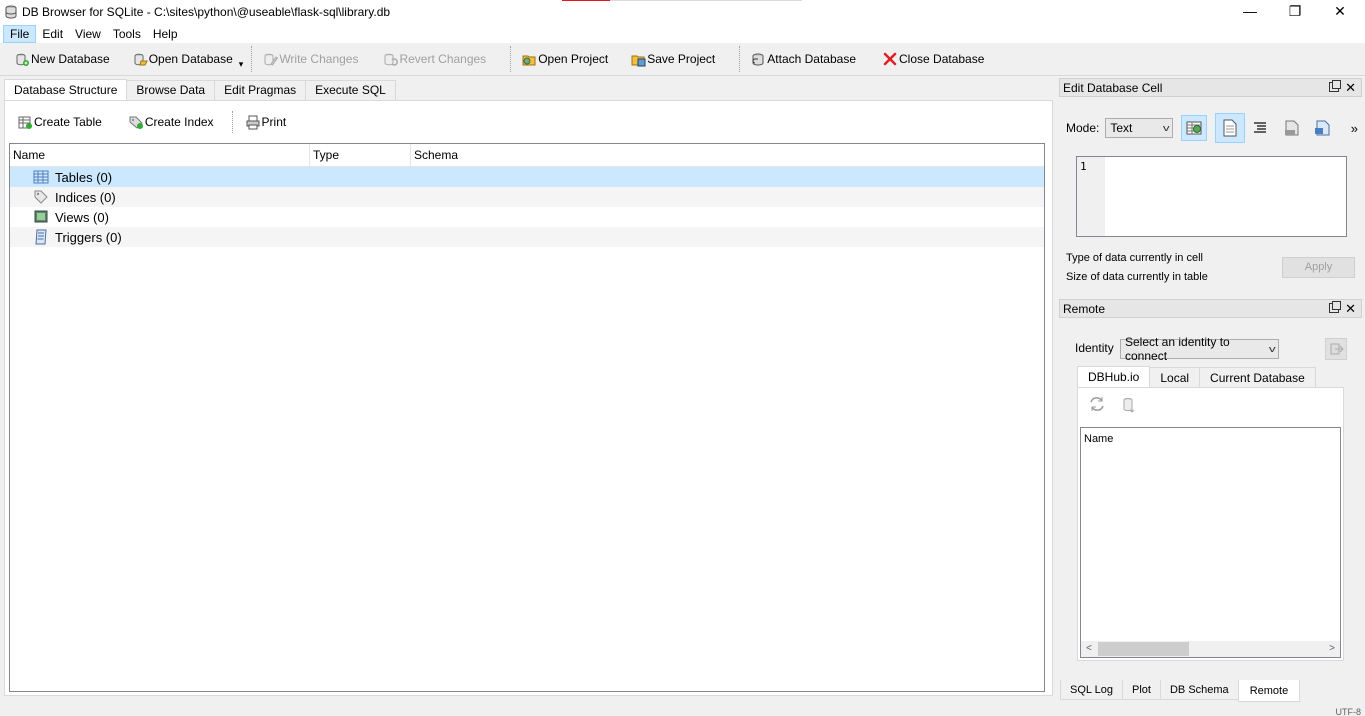 Image resolution: width=1365 pixels, height=716 pixels. What do you see at coordinates (88, 34) in the screenshot?
I see `menu-view: View` at bounding box center [88, 34].